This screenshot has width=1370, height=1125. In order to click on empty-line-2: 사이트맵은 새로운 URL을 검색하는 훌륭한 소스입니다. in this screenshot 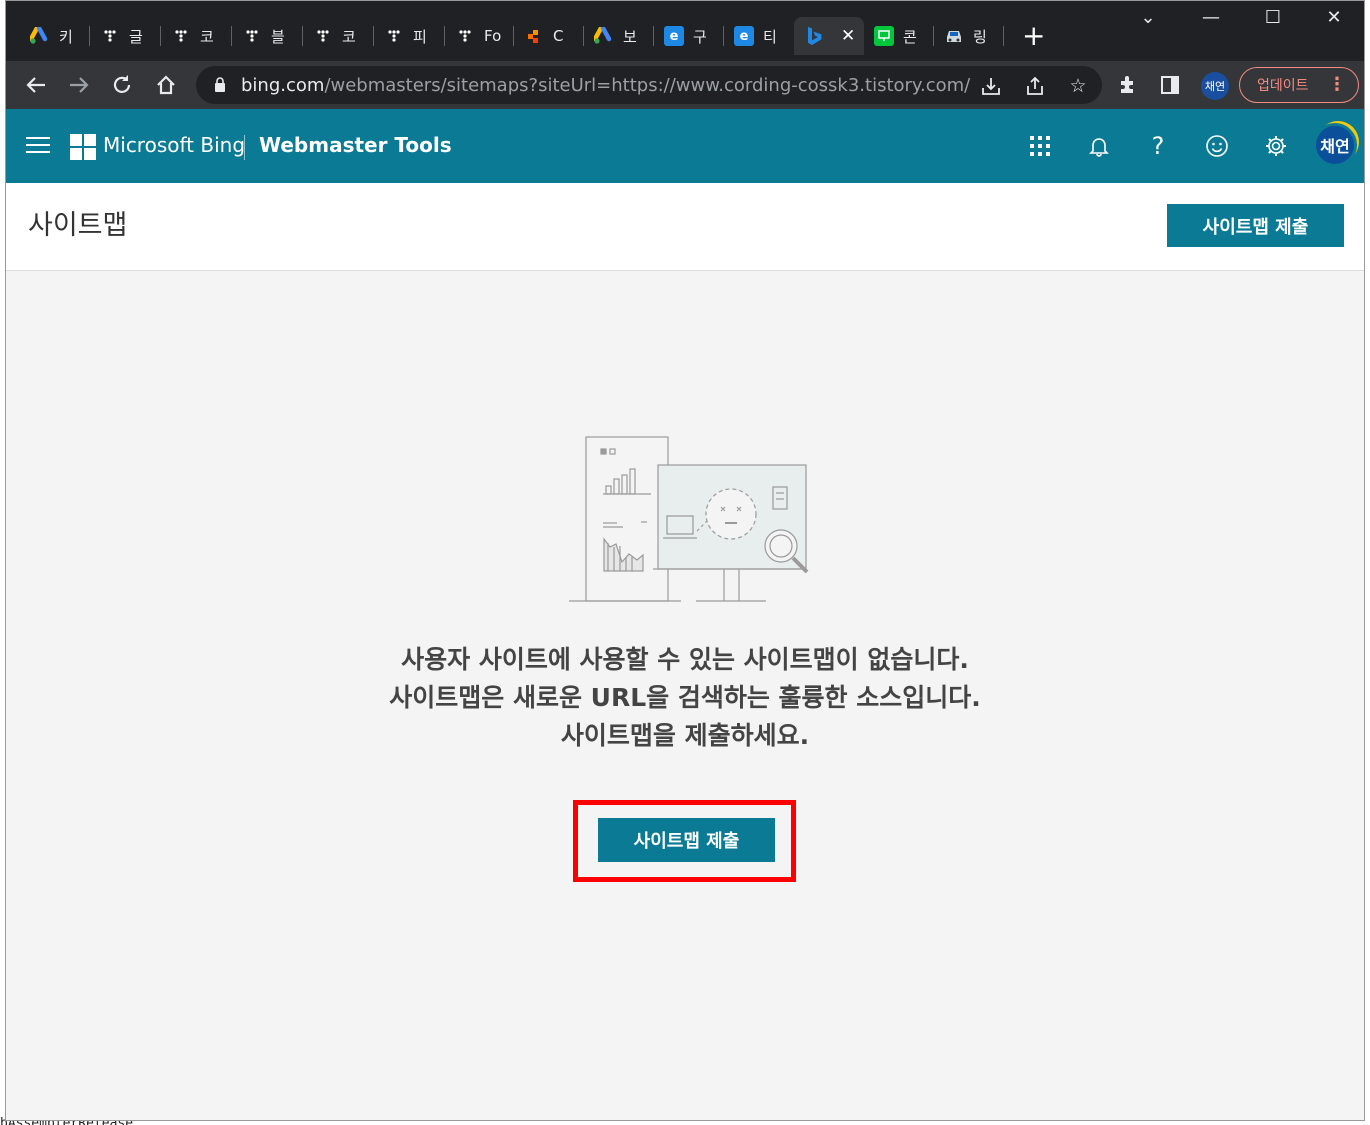, I will do `click(685, 697)`.